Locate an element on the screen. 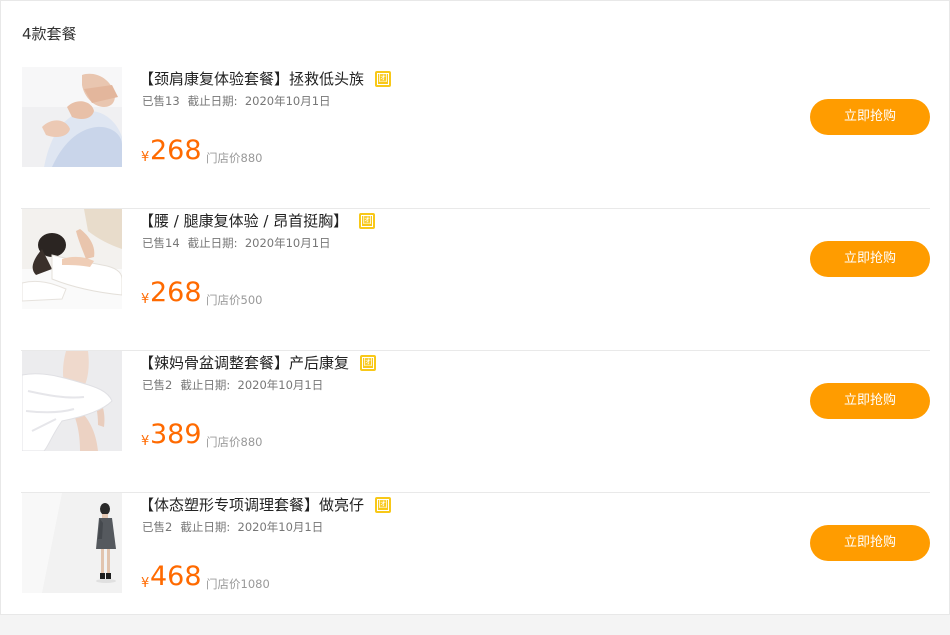 The width and height of the screenshot is (950, 635). package-title-row: 【颈肩康复体验套餐】拯救低头族 团 is located at coordinates (265, 79).